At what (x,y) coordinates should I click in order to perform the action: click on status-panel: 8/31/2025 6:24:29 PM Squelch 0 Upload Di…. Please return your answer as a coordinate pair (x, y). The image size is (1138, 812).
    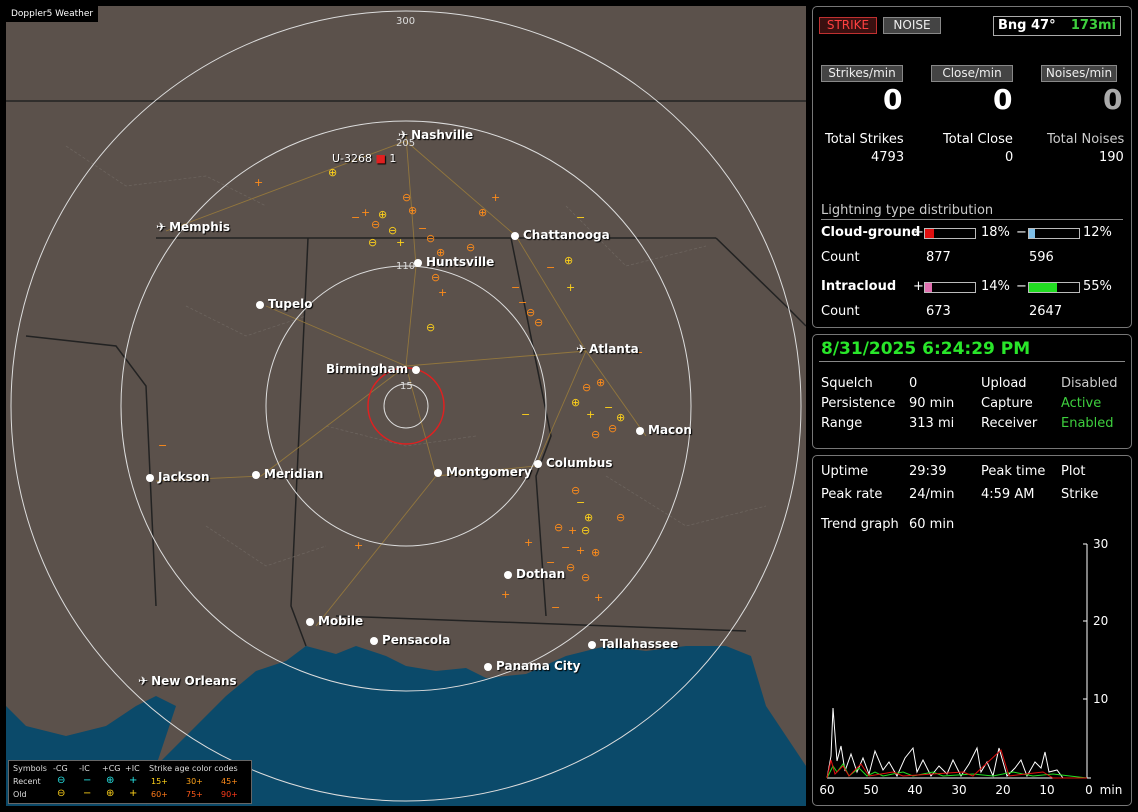
    Looking at the image, I should click on (972, 391).